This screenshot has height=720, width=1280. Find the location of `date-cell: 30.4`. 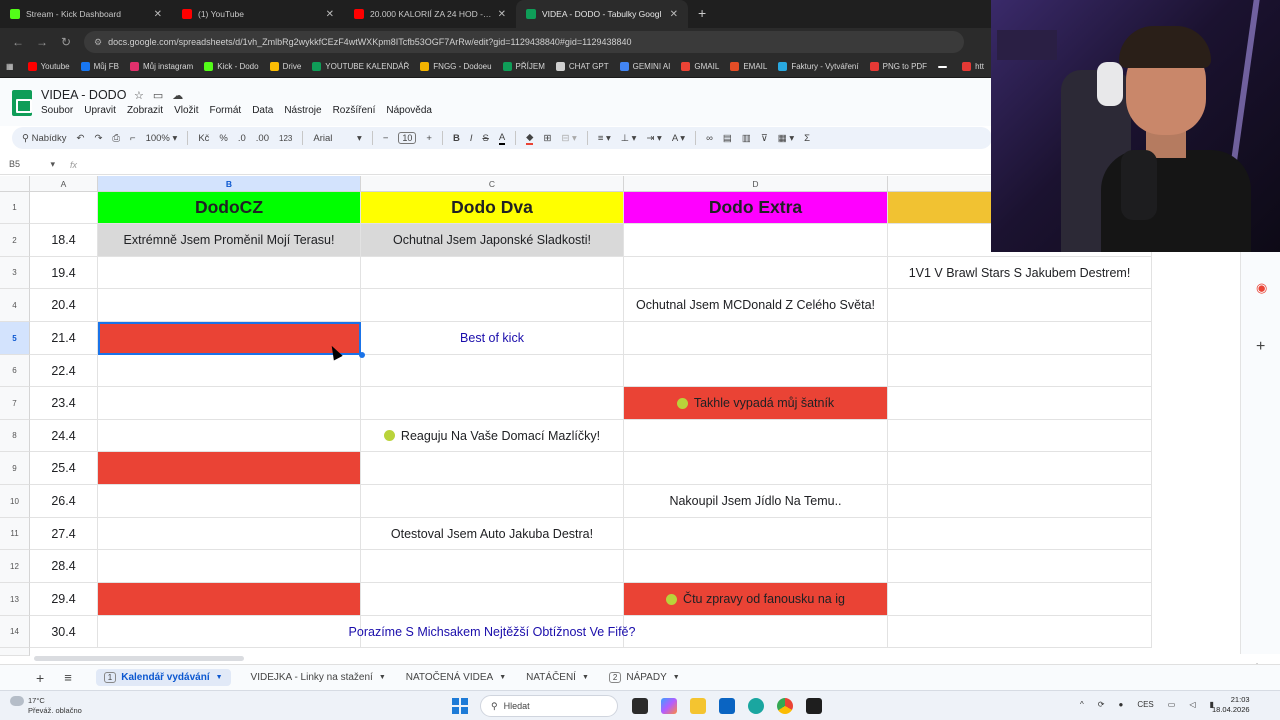

date-cell: 30.4 is located at coordinates (64, 632).